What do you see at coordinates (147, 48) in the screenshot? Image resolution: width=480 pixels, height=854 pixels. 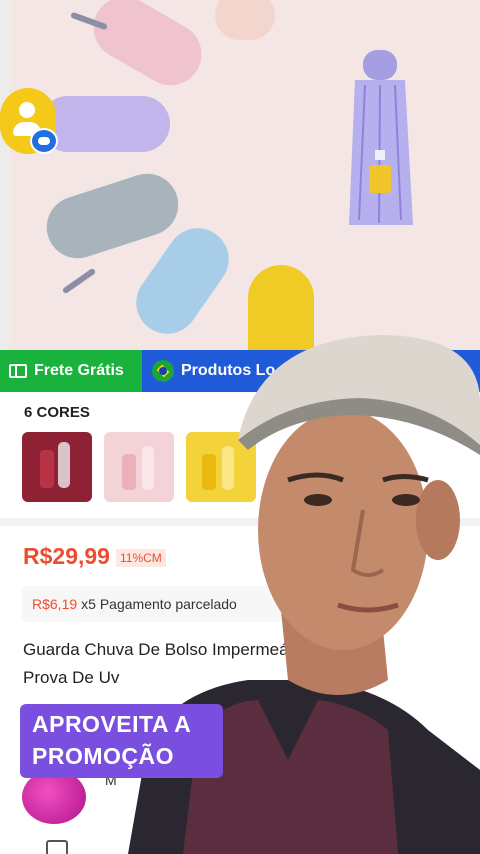 I see `umbrella-case-pink` at bounding box center [147, 48].